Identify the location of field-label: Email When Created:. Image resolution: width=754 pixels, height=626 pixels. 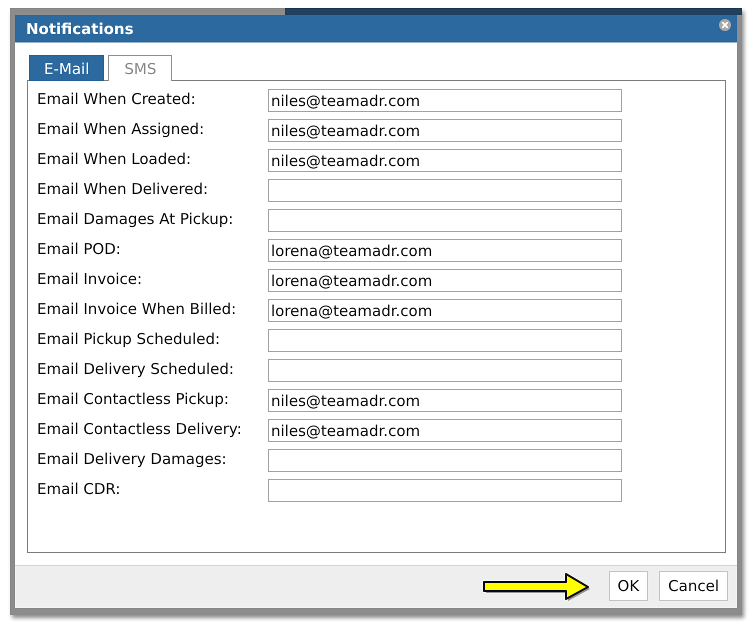
(117, 99).